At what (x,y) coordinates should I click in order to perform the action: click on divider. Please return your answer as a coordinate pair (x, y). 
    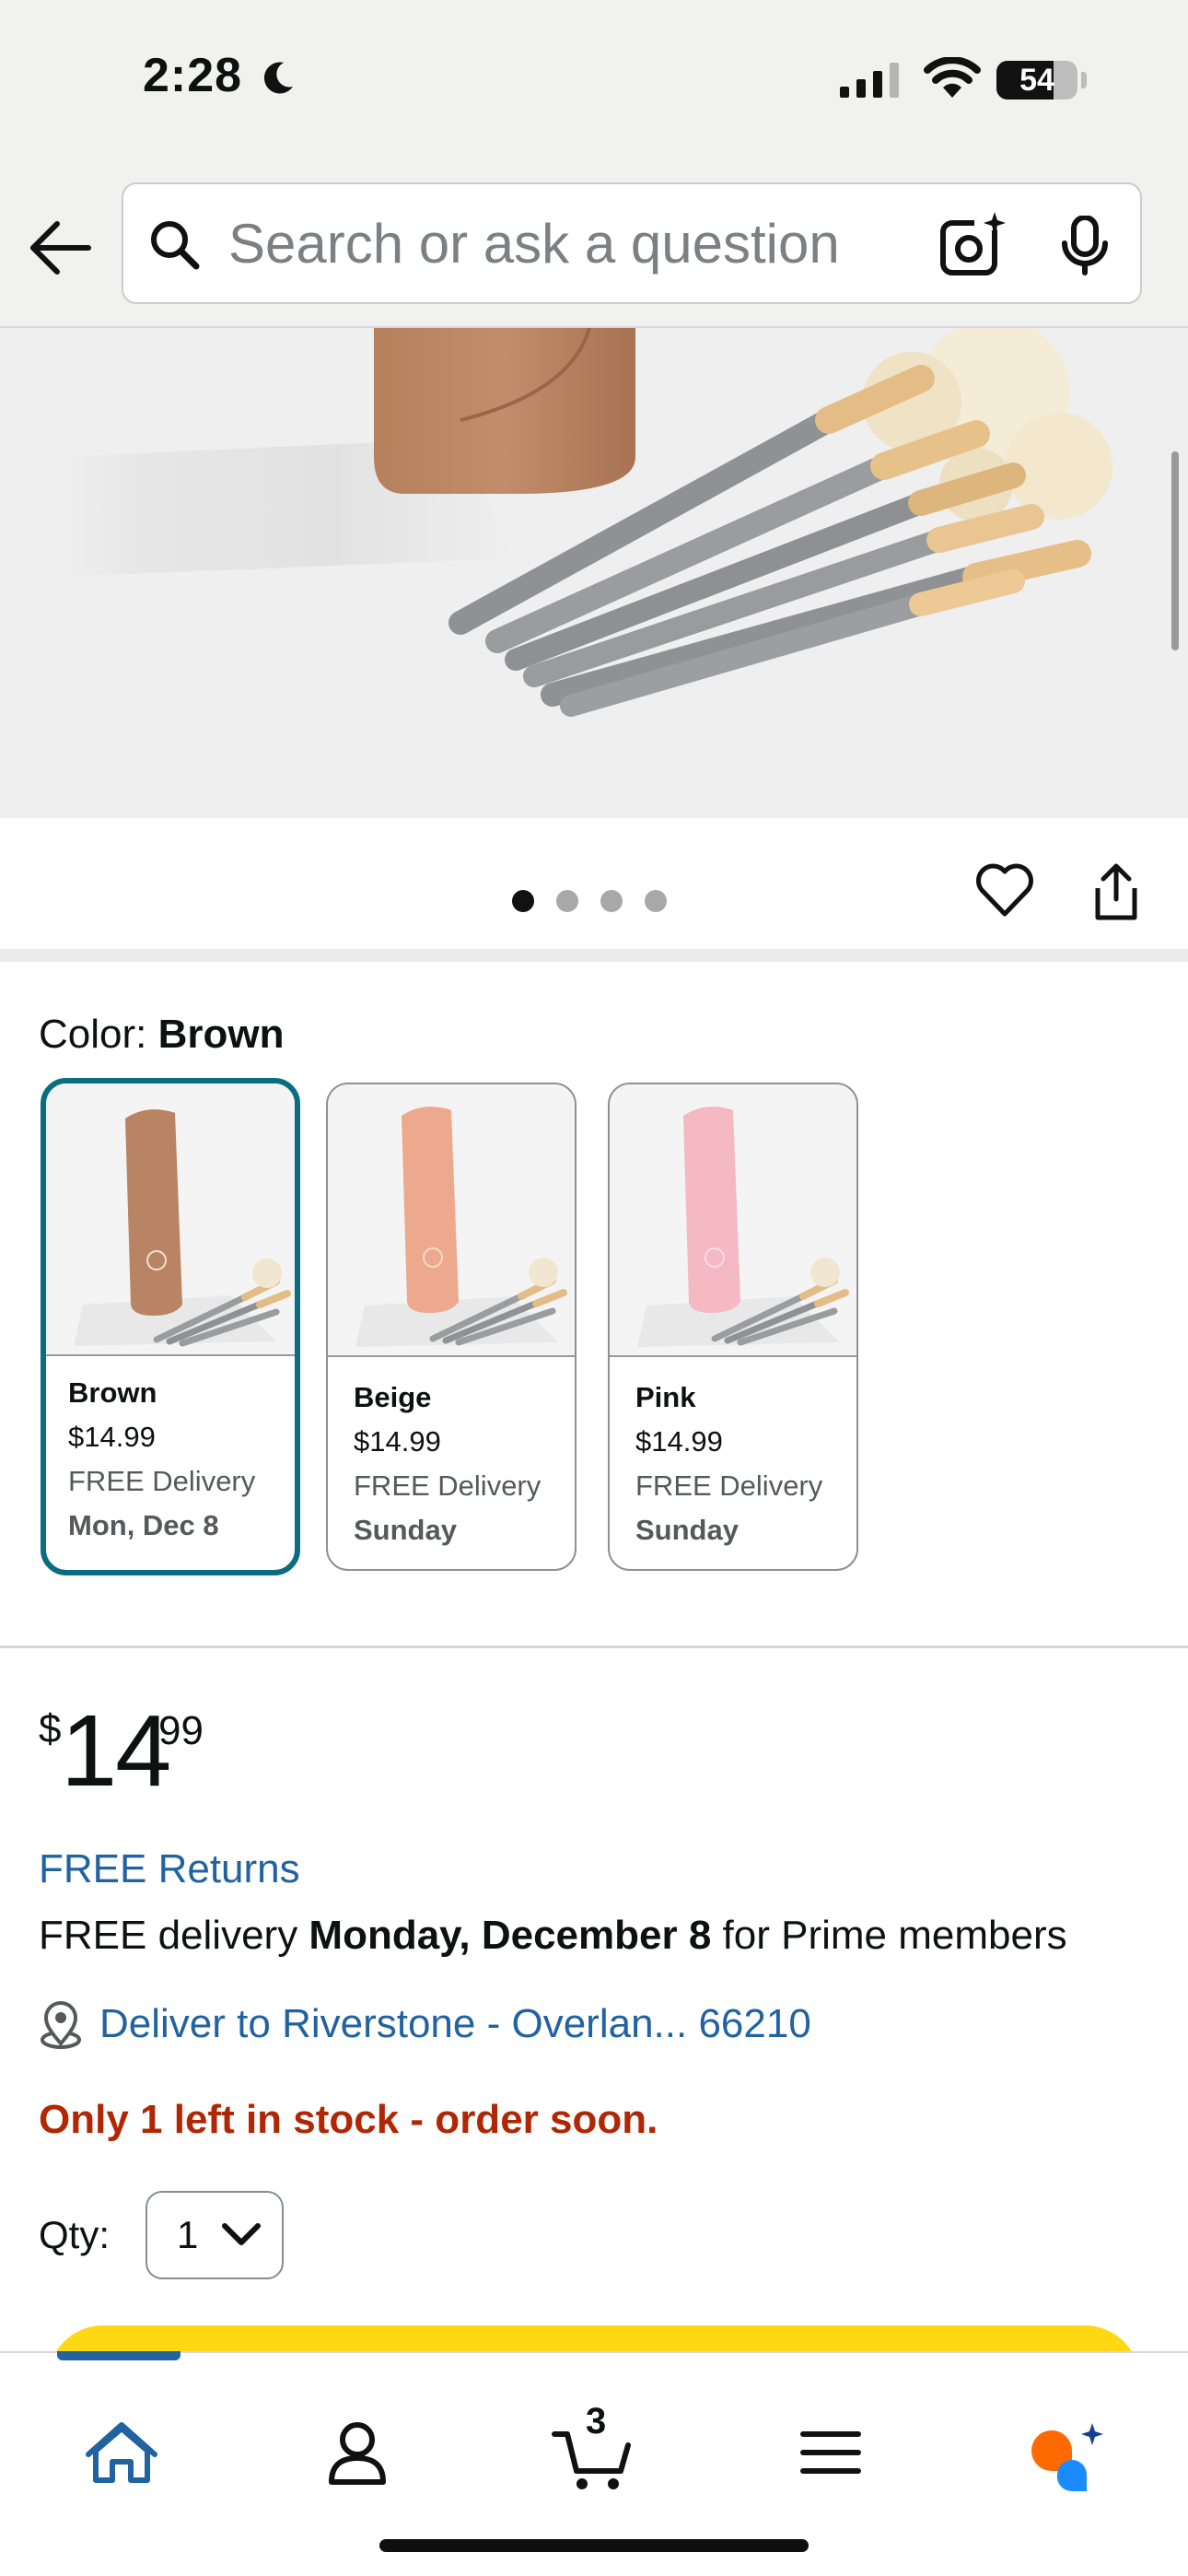
    Looking at the image, I should click on (594, 1646).